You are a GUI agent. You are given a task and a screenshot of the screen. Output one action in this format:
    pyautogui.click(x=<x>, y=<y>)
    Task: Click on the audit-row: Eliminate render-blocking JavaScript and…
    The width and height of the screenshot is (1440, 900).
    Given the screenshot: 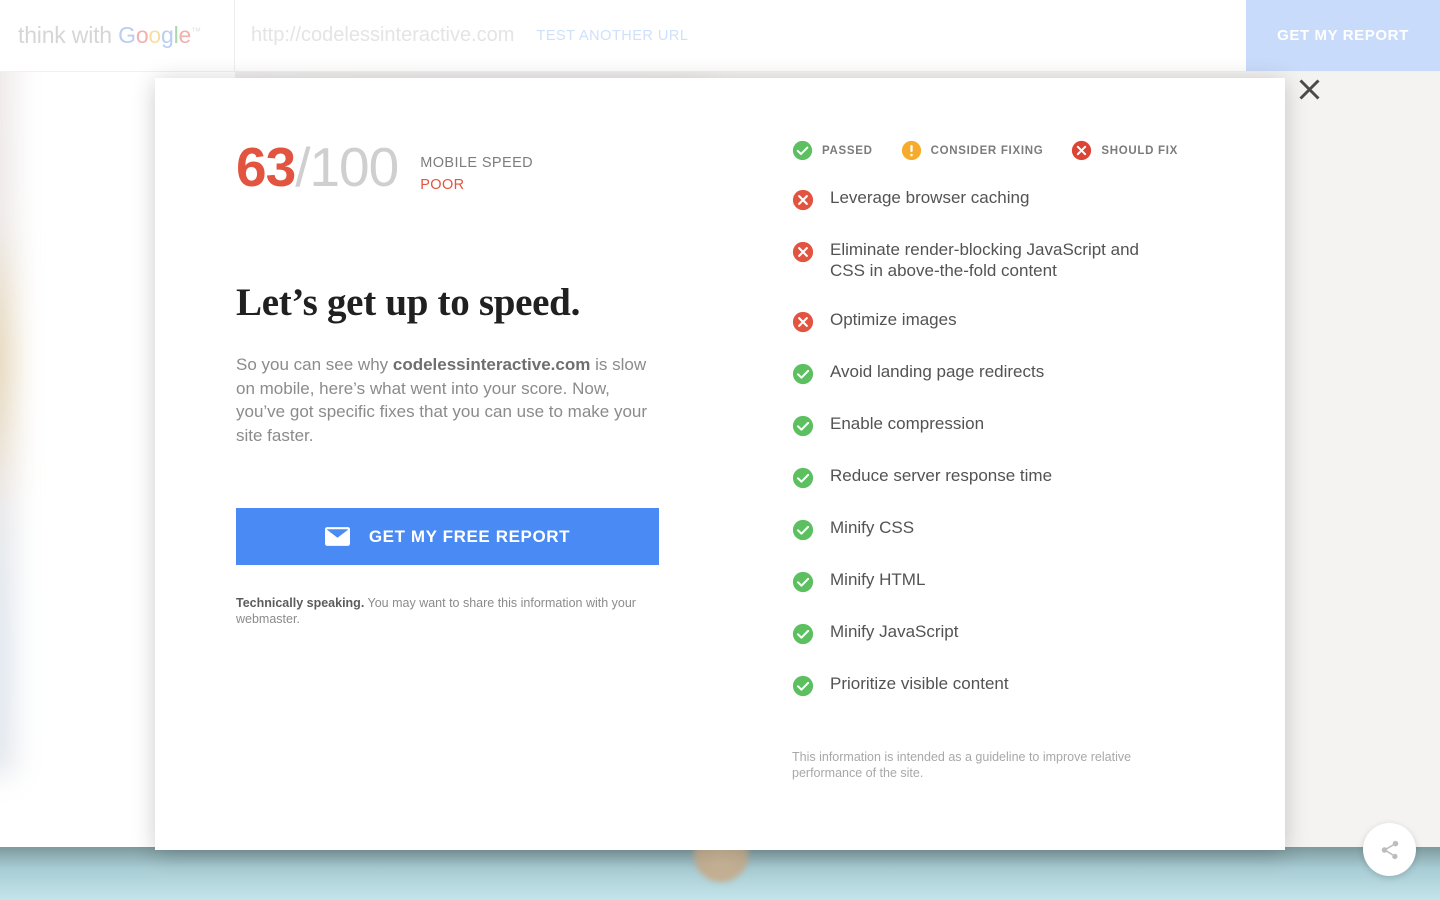 What is the action you would take?
    pyautogui.click(x=1002, y=260)
    